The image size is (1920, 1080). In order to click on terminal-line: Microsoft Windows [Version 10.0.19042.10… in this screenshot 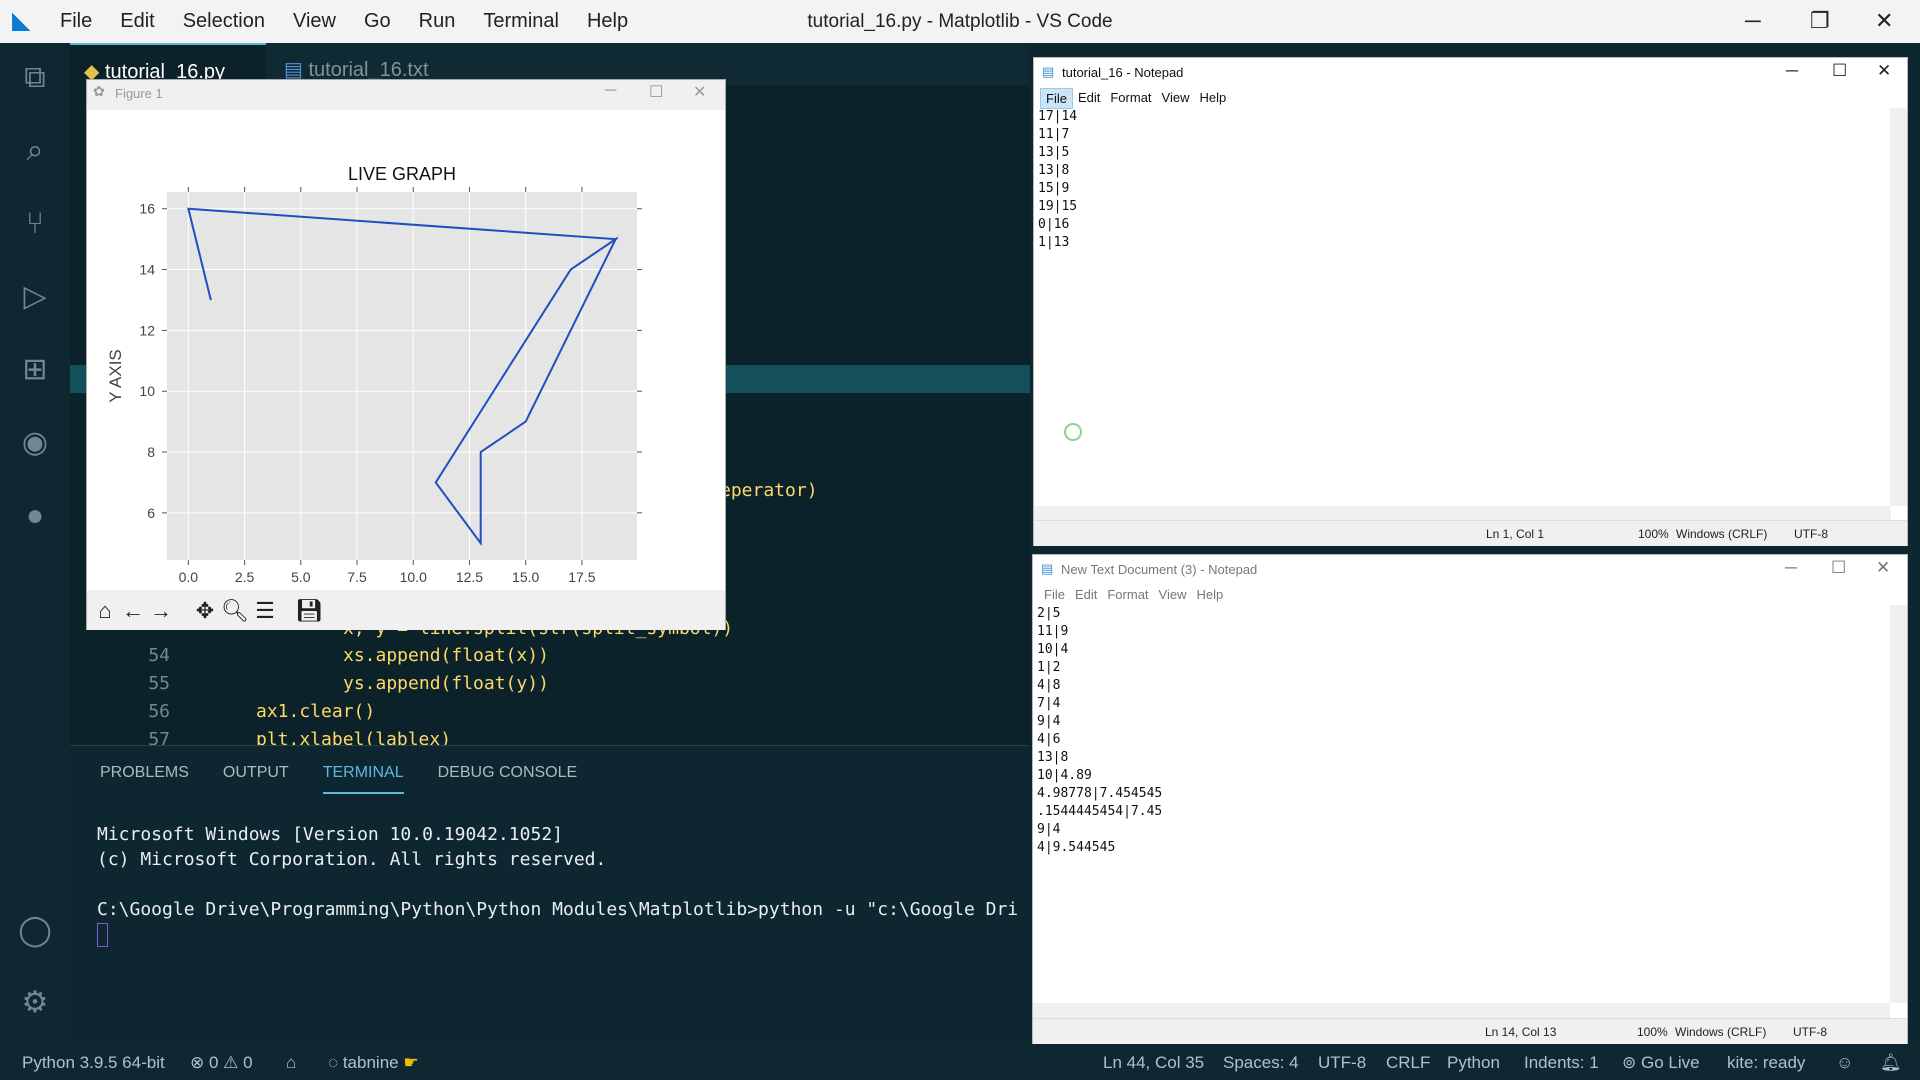, I will do `click(330, 834)`.